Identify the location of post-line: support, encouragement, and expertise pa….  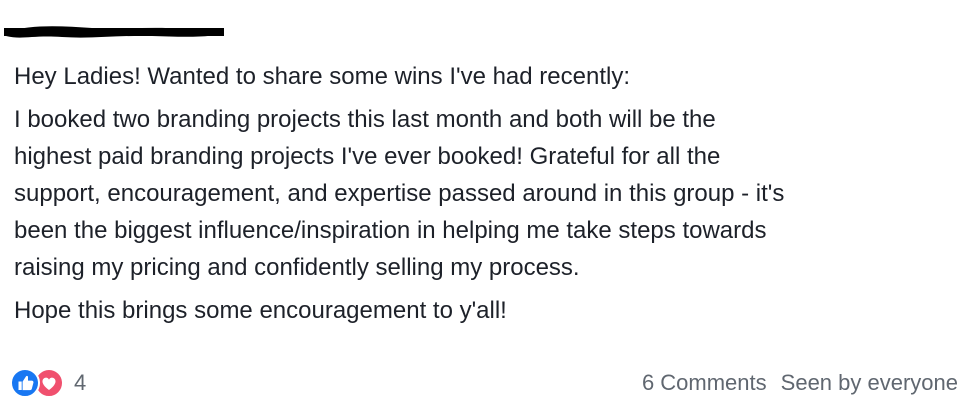
(399, 193).